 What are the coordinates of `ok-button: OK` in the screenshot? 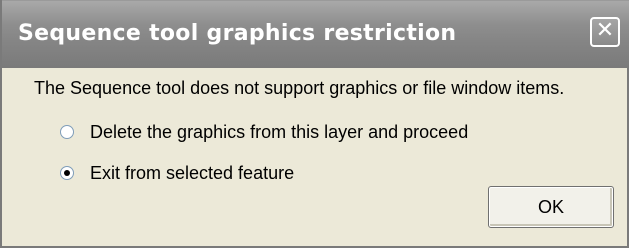 It's located at (551, 207).